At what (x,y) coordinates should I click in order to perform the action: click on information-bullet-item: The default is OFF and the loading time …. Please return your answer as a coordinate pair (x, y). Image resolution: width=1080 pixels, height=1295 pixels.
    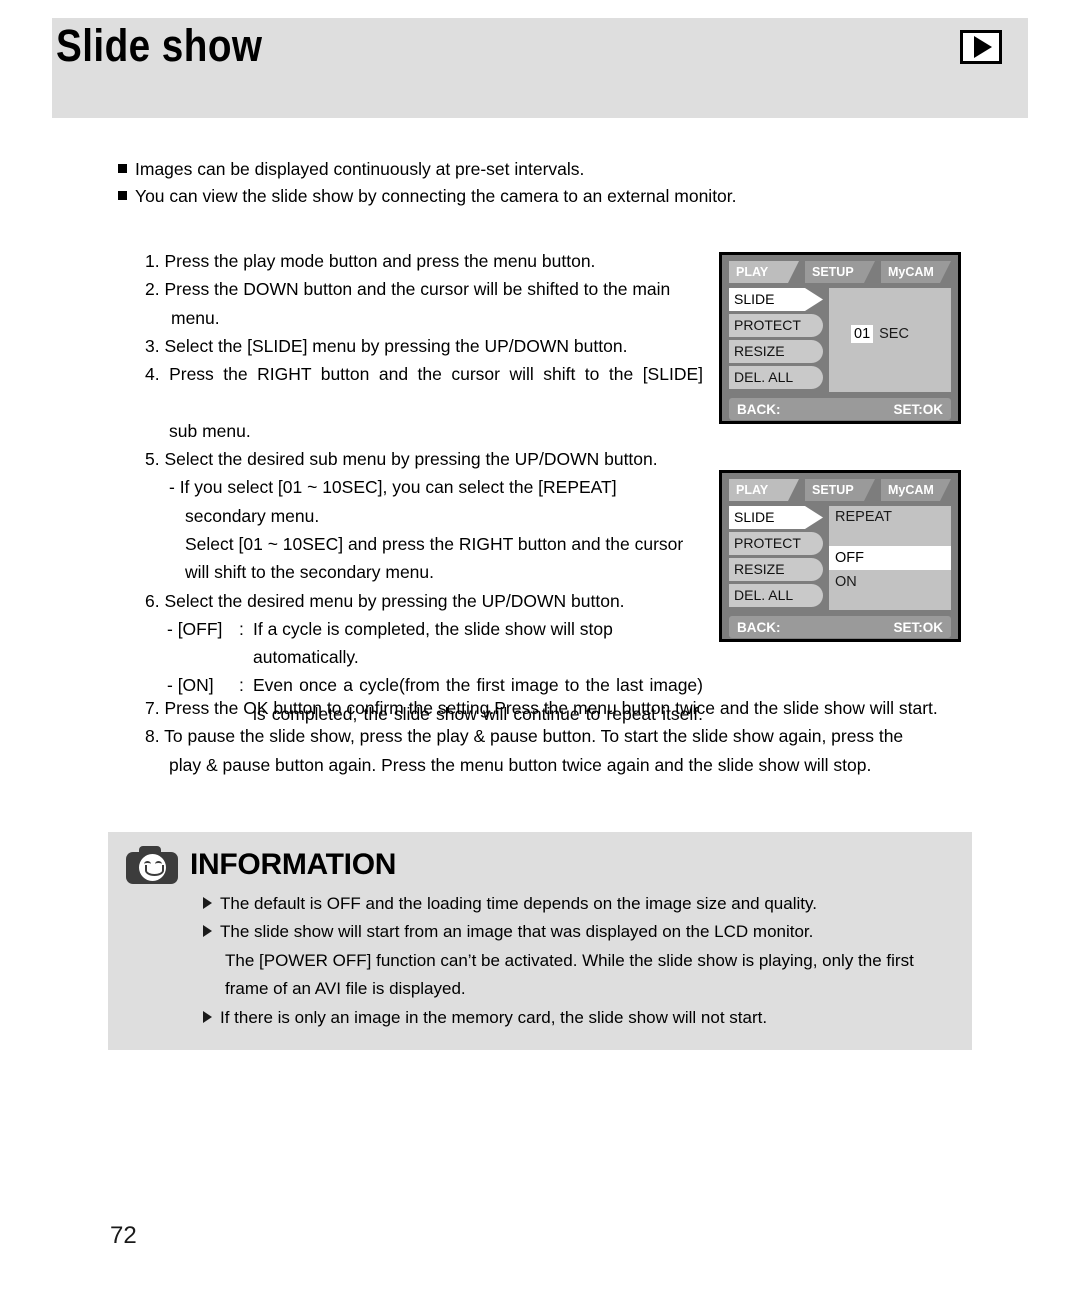
    Looking at the image, I should click on (583, 904).